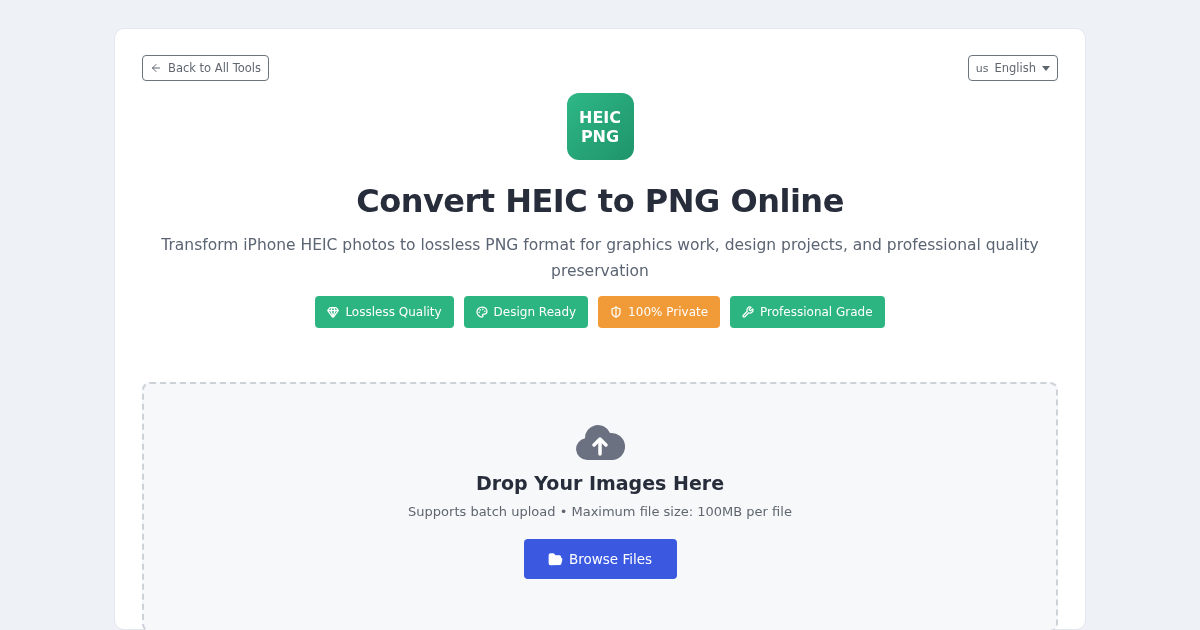 Image resolution: width=1200 pixels, height=630 pixels. I want to click on feature-badge: 100% Private, so click(659, 312).